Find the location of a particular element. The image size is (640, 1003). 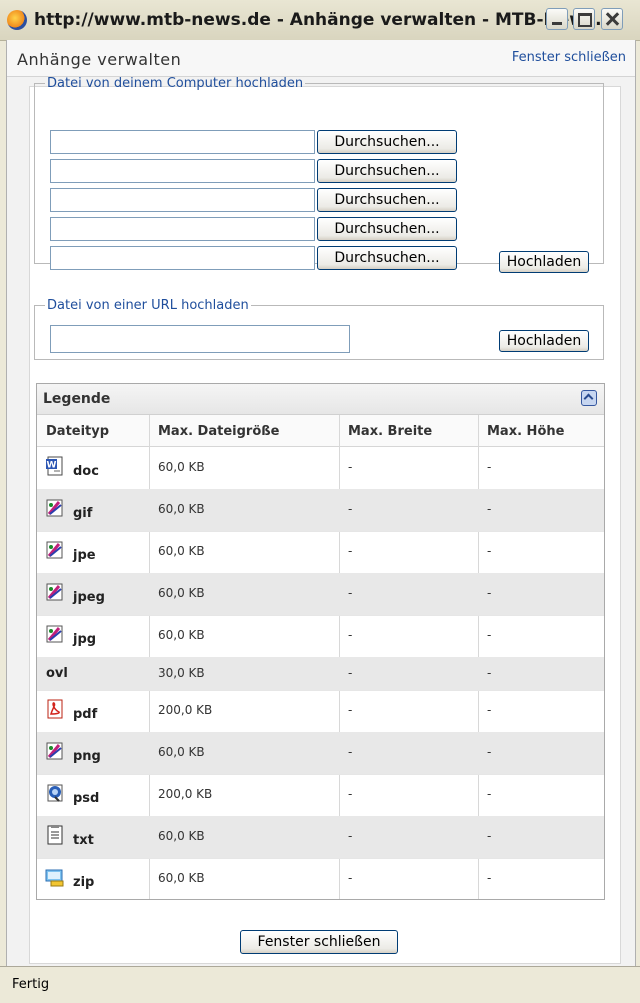

max-size-value: 30,0 KB is located at coordinates (181, 673).